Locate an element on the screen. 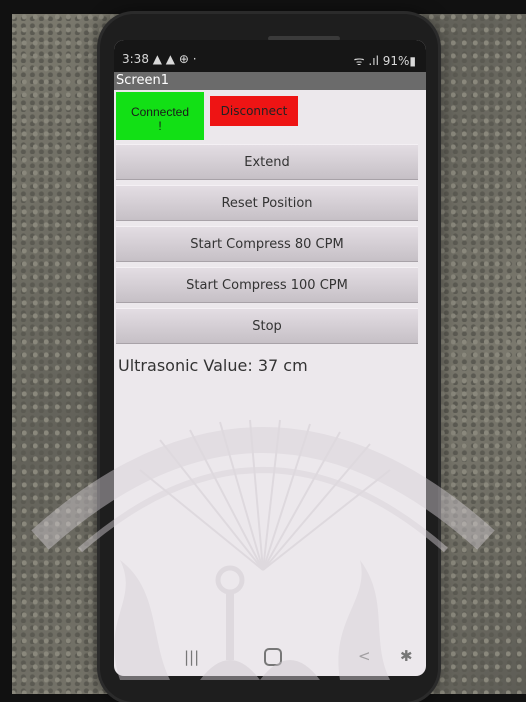 The width and height of the screenshot is (526, 702). connected-button: Connected ! is located at coordinates (160, 116).